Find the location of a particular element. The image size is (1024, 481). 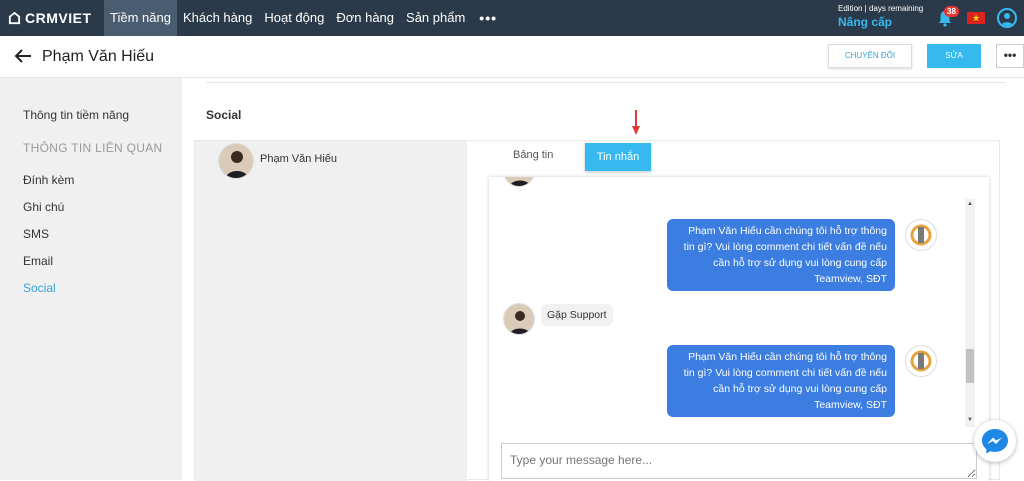

nav-item-customers: Khách hàng is located at coordinates (217, 18).